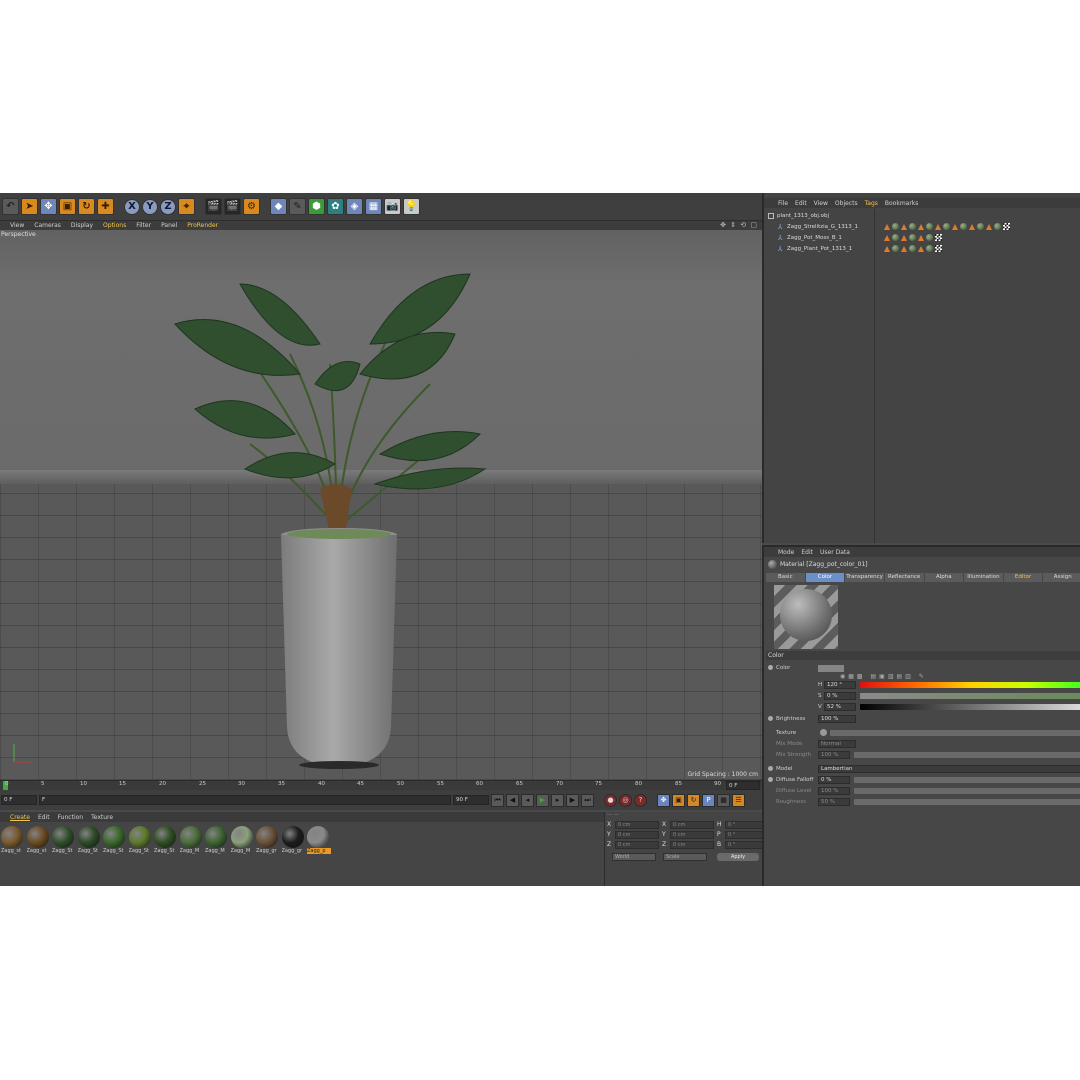 This screenshot has width=1080, height=1080. Describe the element at coordinates (738, 800) in the screenshot. I see `timeline-window-icon: ☰` at that location.